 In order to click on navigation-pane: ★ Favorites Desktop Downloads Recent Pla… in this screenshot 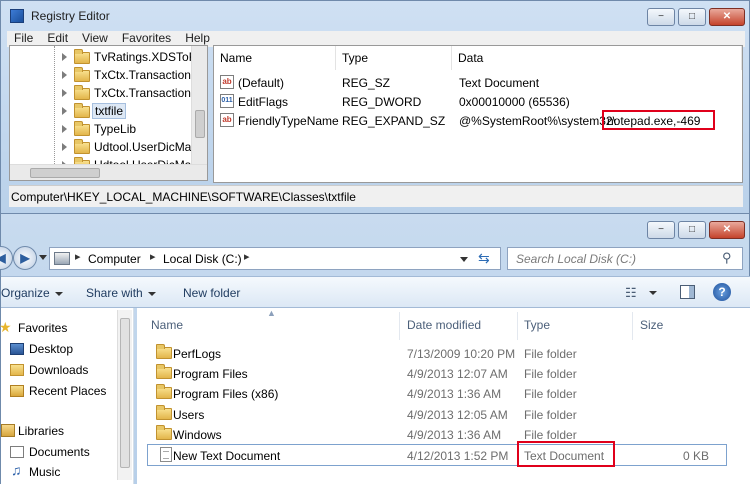, I will do `click(67, 396)`.